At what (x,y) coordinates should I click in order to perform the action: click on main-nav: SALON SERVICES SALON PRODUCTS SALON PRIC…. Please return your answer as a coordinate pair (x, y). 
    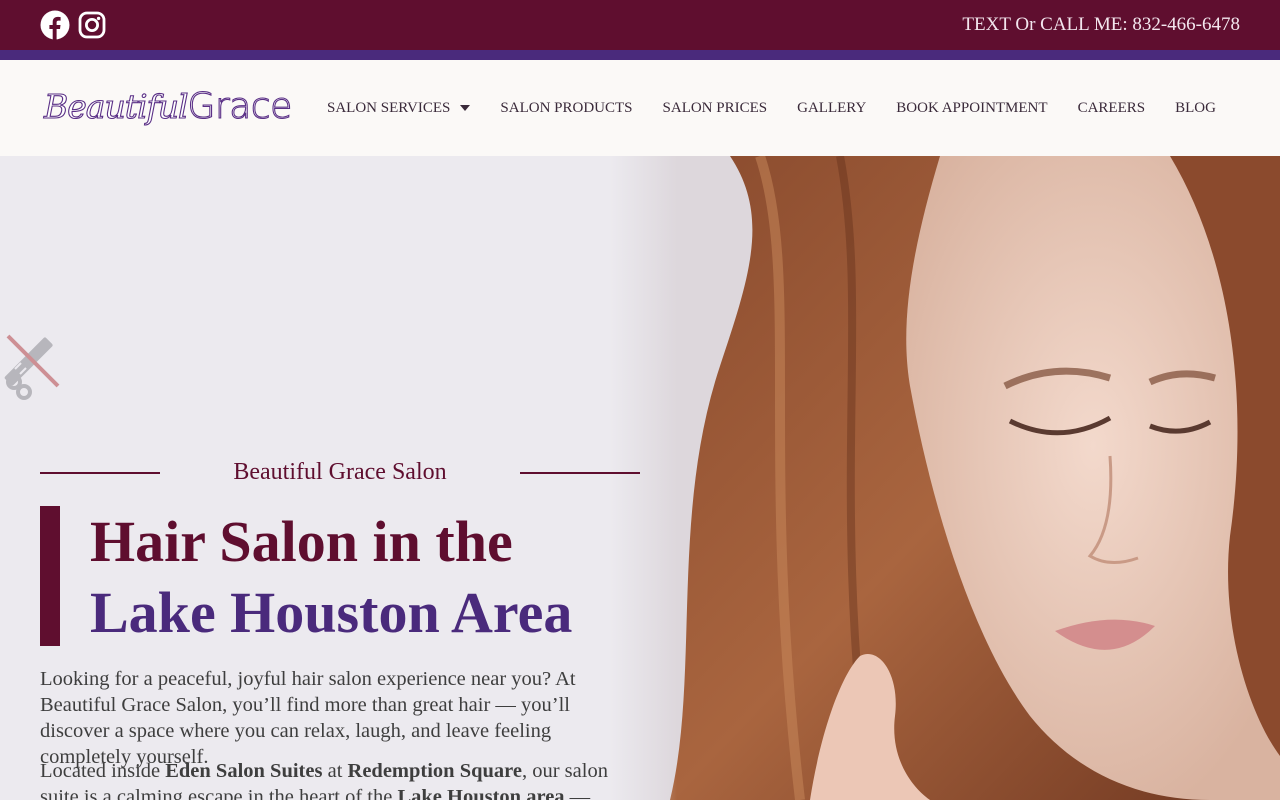
    Looking at the image, I should click on (771, 108).